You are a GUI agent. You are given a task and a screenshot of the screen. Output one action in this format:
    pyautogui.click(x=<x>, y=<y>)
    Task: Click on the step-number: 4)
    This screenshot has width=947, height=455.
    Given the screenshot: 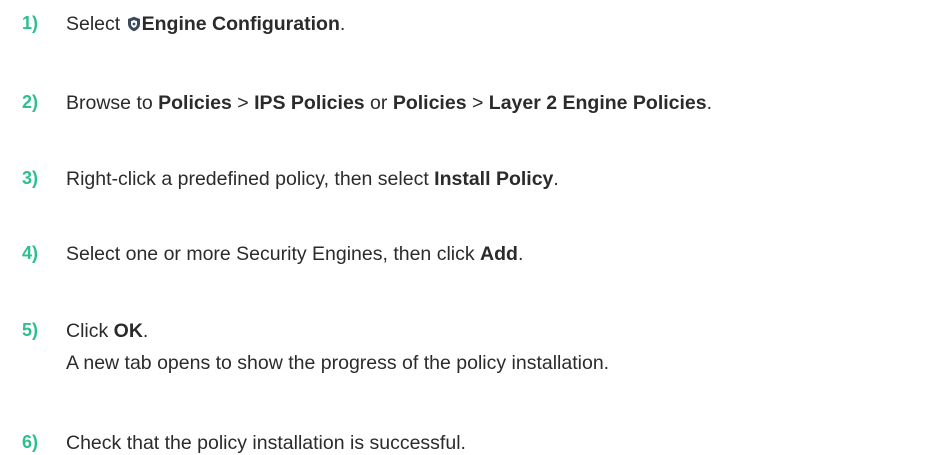 What is the action you would take?
    pyautogui.click(x=30, y=253)
    